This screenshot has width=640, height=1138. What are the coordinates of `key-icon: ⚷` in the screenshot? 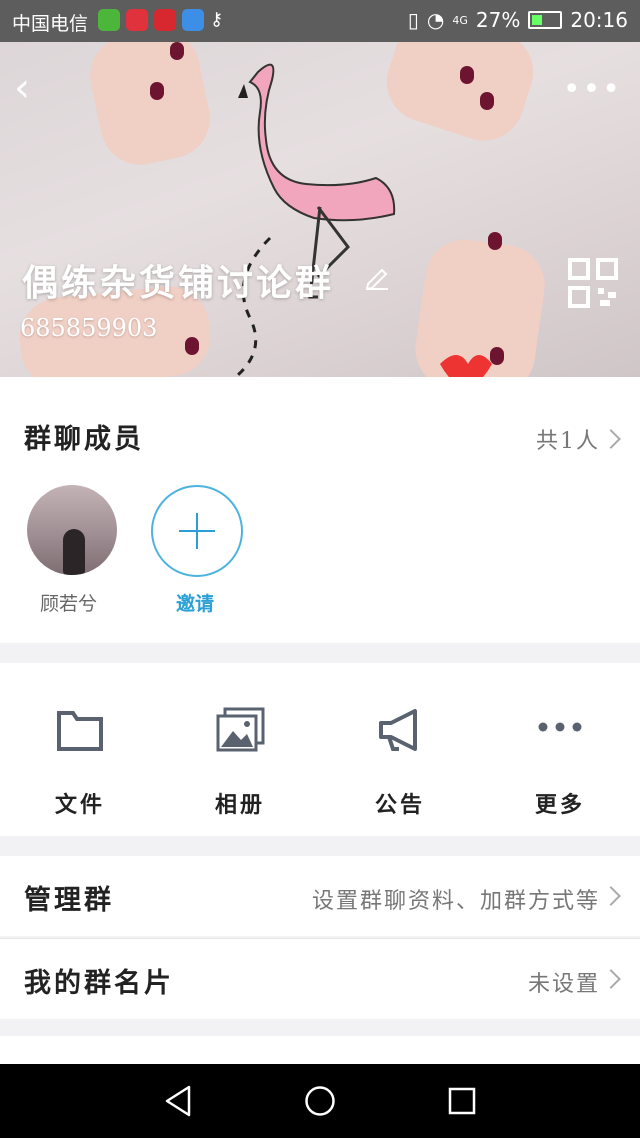 It's located at (217, 19).